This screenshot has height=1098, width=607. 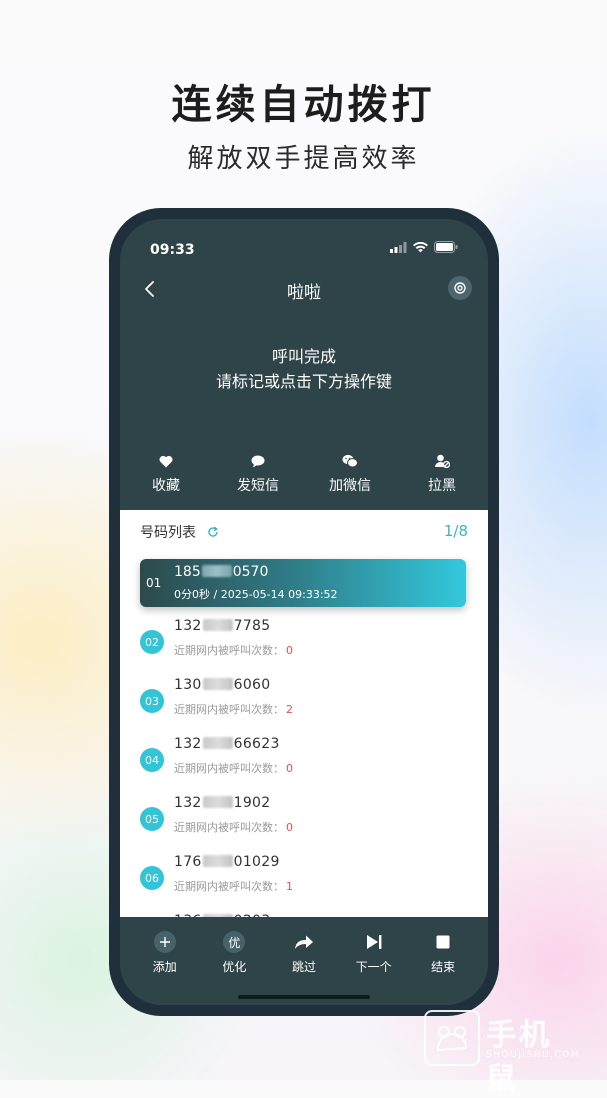 What do you see at coordinates (350, 461) in the screenshot?
I see `wechat-icon` at bounding box center [350, 461].